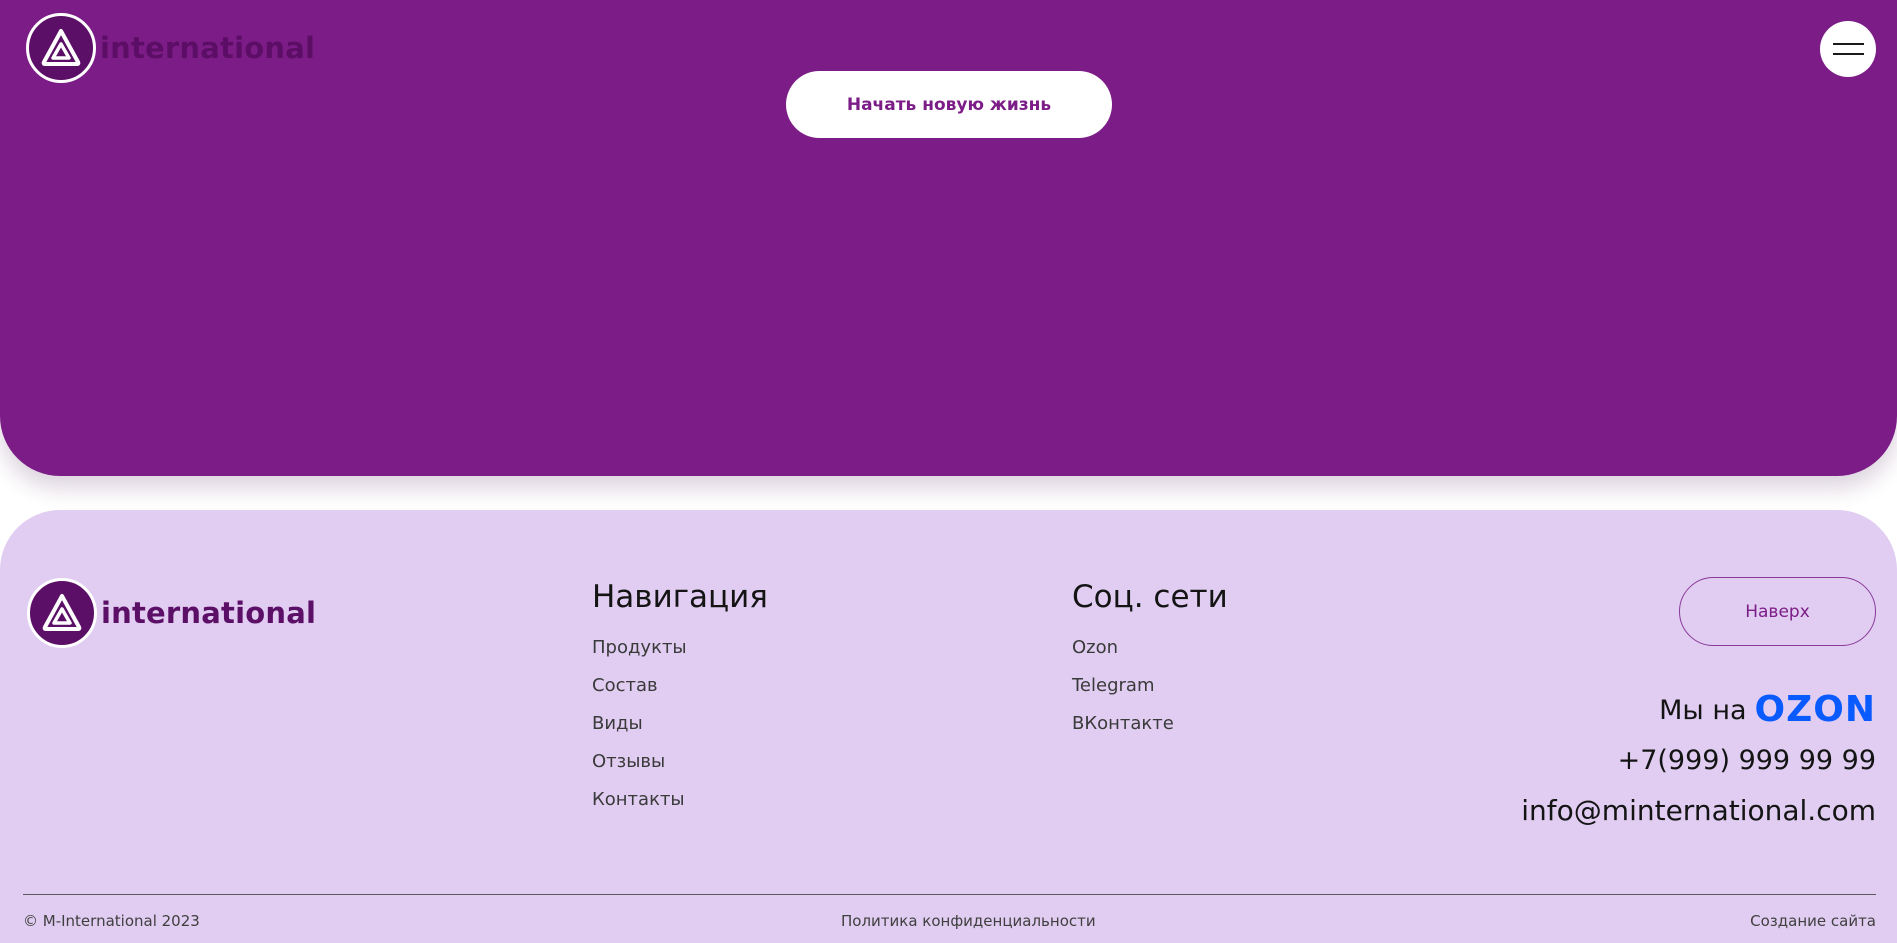  I want to click on navigation-heading: Навигация, so click(680, 597).